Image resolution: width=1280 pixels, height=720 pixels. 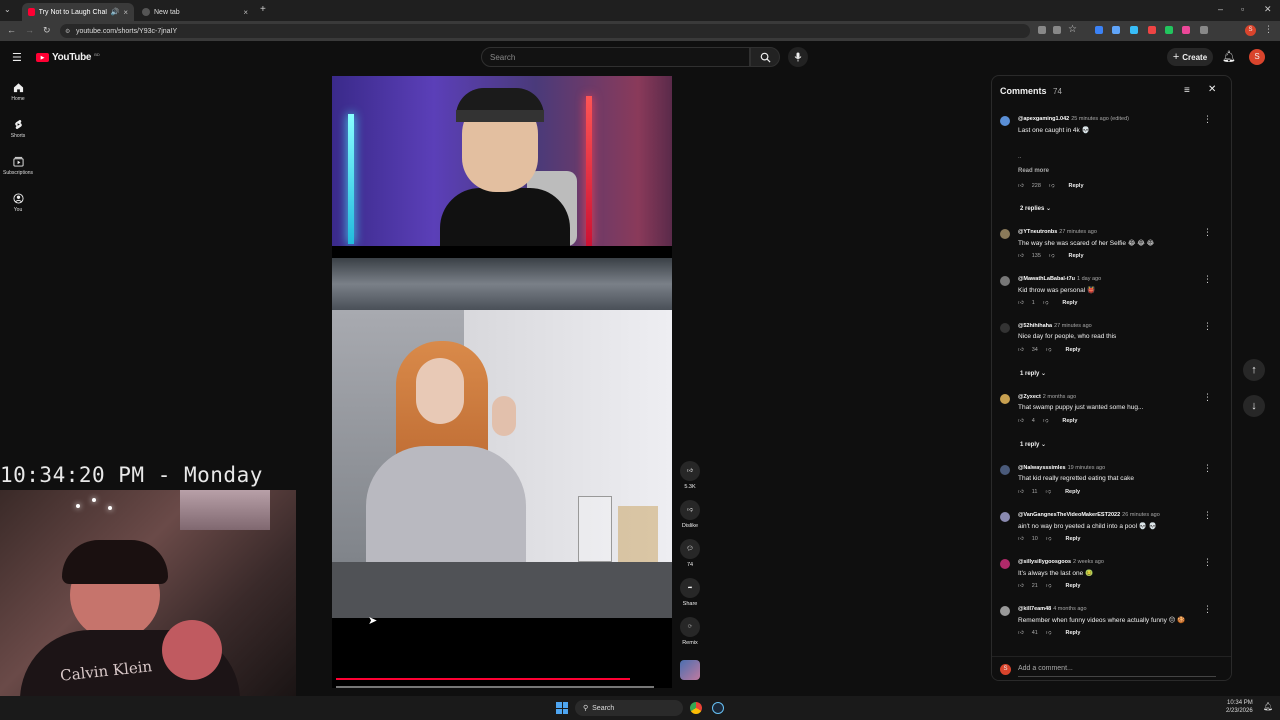 I want to click on comment-author: @apexgaming1.042, so click(x=1043, y=119).